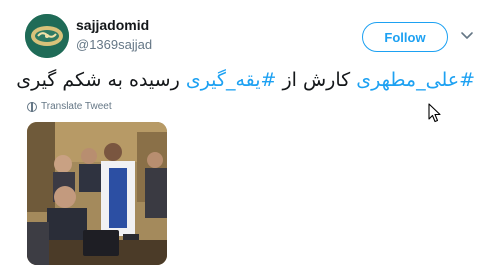 This screenshot has height=276, width=498. I want to click on follow-button: Follow, so click(405, 37).